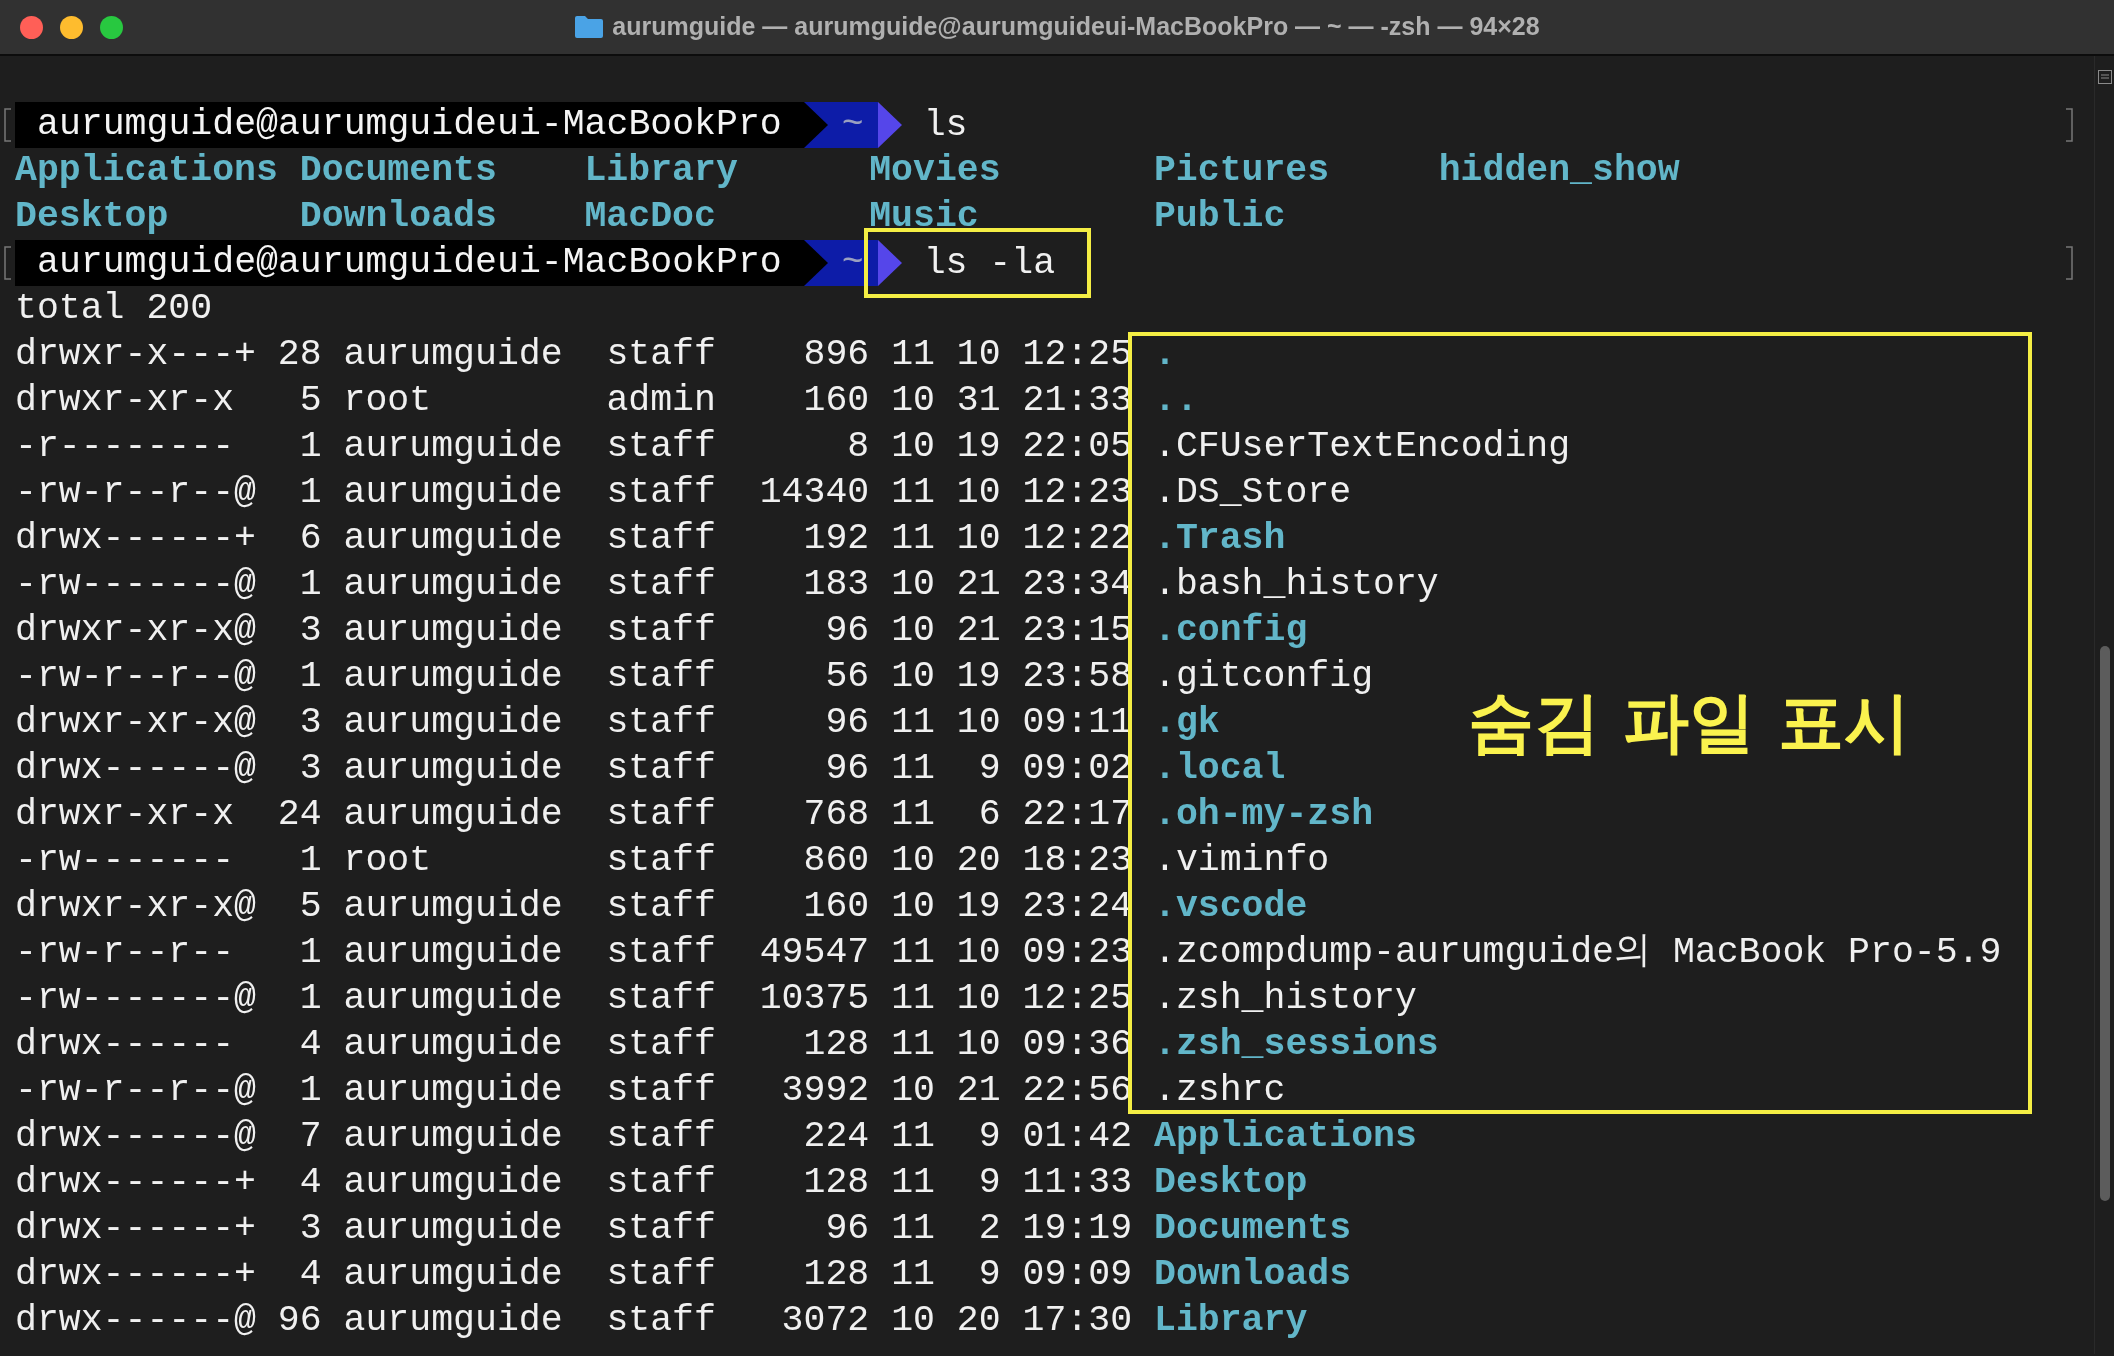 This screenshot has height=1356, width=2114. Describe the element at coordinates (574, 1045) in the screenshot. I see `file-details: drwx------ 4 aurumguide staff 128 11 10 09:36` at that location.